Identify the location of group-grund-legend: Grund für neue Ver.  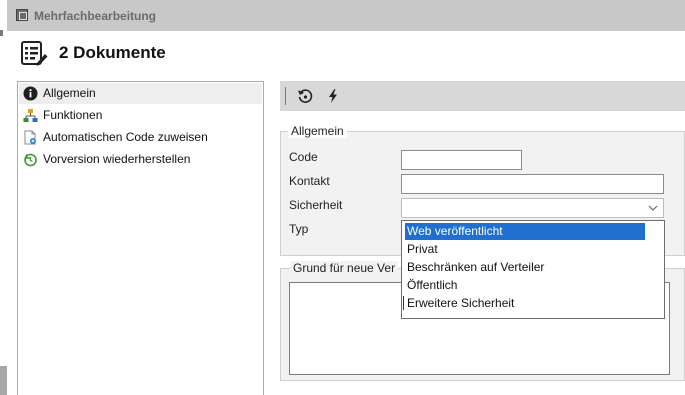
(344, 268).